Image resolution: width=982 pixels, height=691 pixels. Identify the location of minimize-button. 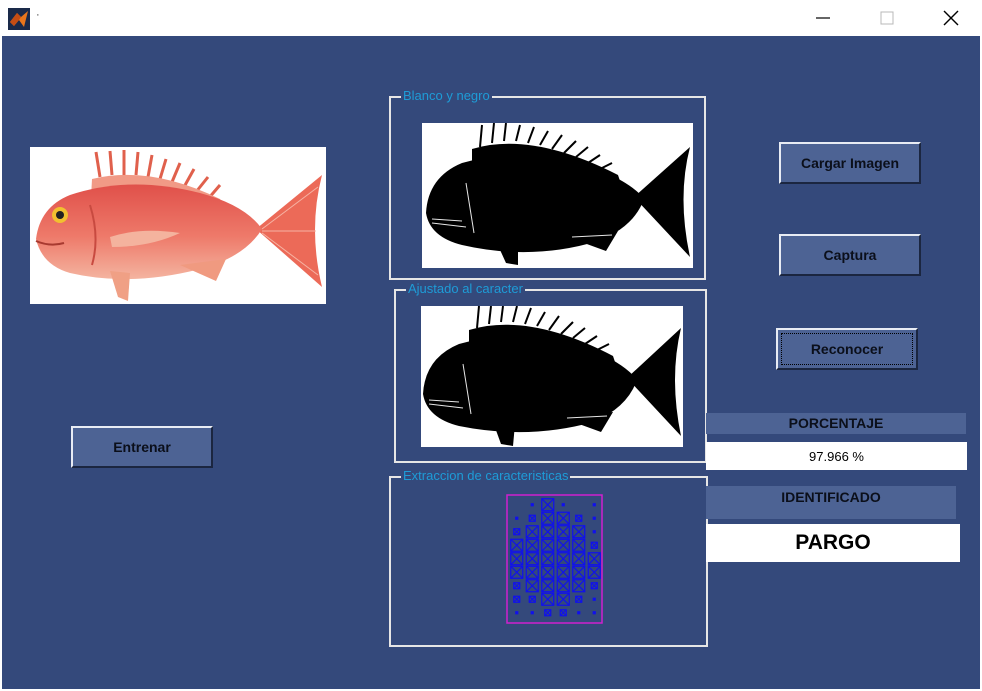
(823, 18).